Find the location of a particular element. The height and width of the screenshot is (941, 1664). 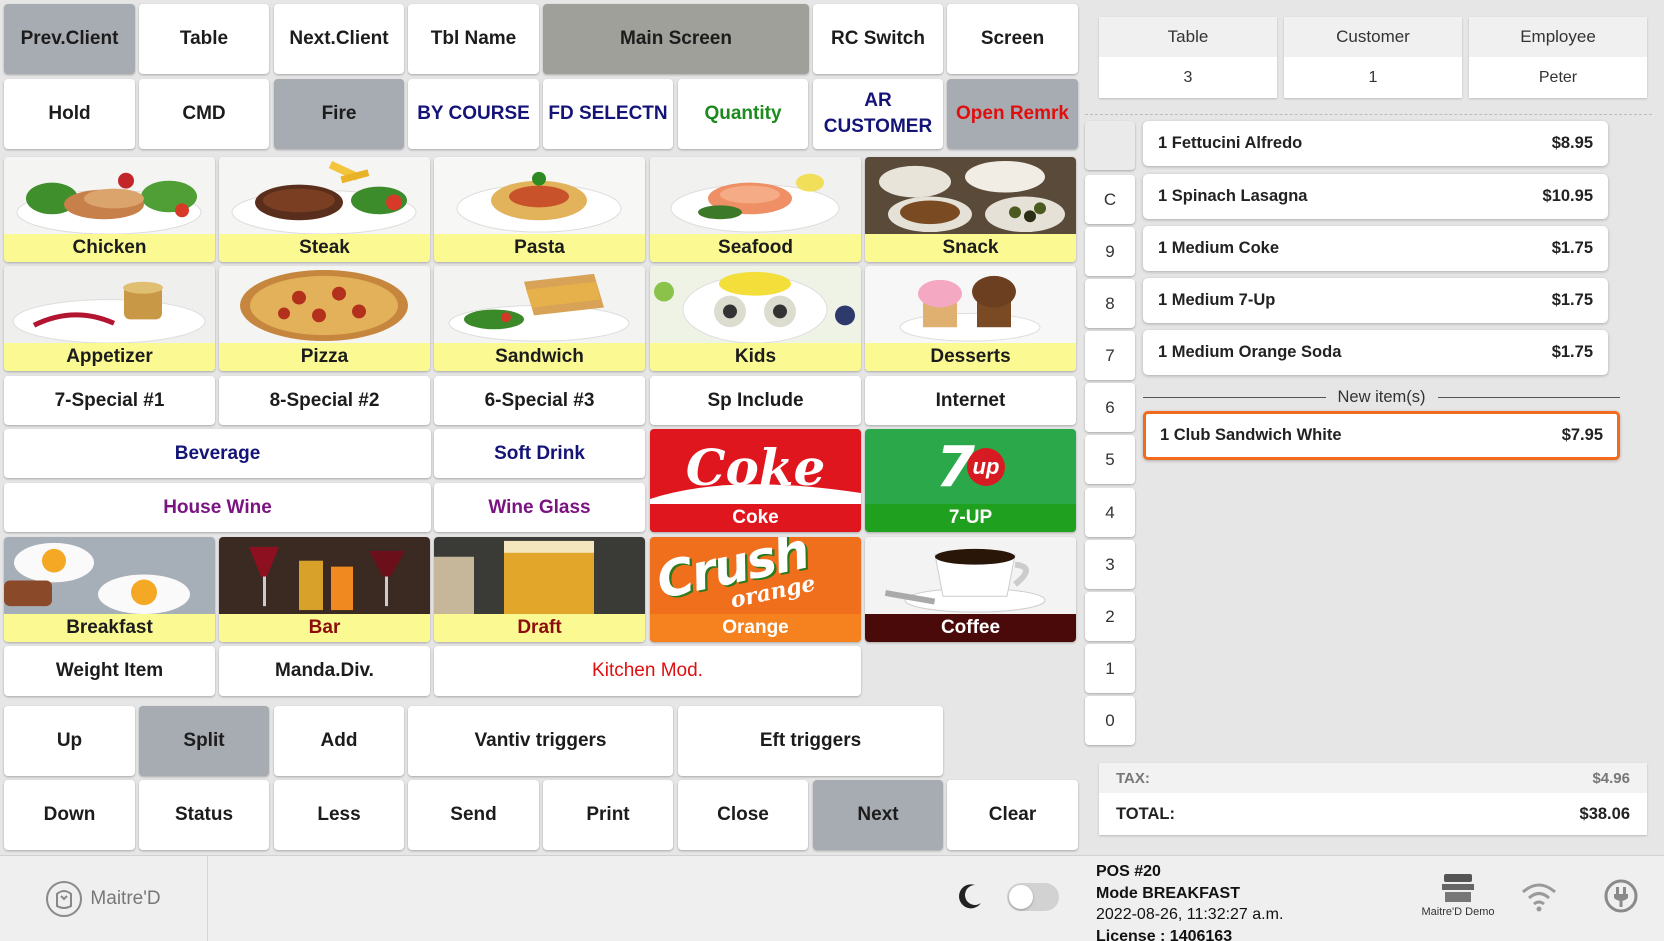

order-item-name: 1 Spinach Lasagna is located at coordinates (1233, 196).